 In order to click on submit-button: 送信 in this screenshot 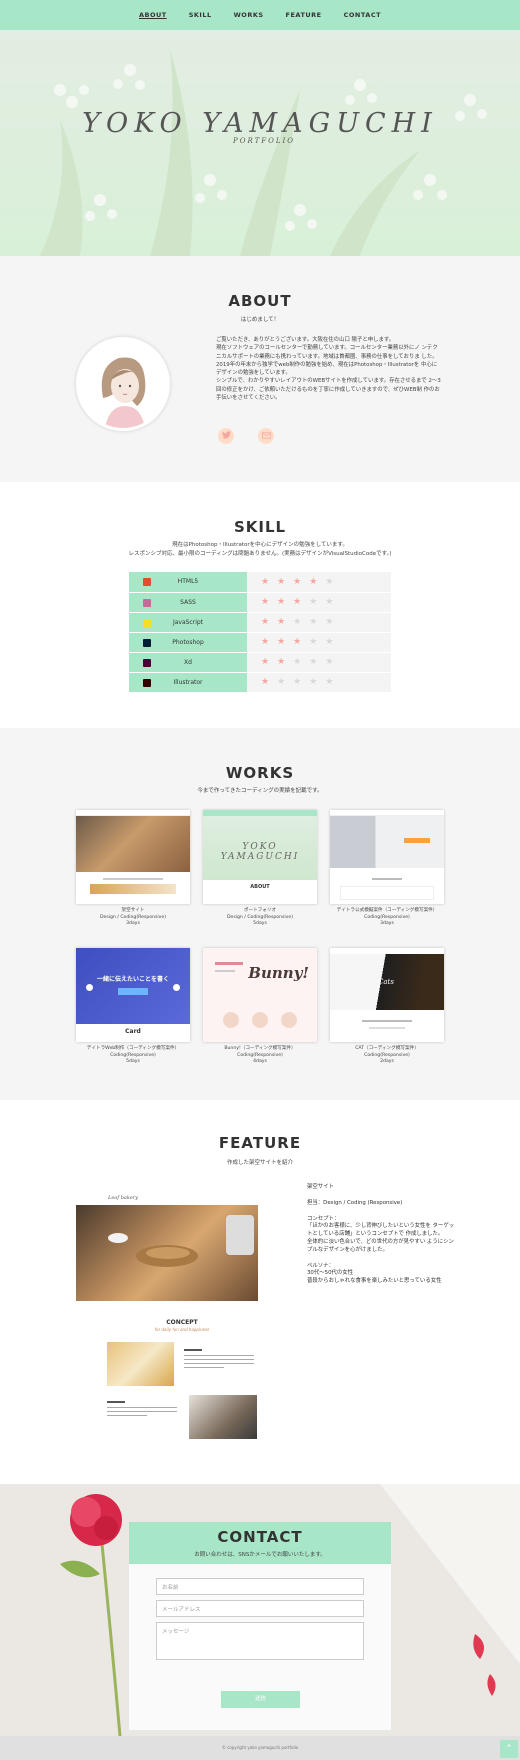, I will do `click(260, 1699)`.